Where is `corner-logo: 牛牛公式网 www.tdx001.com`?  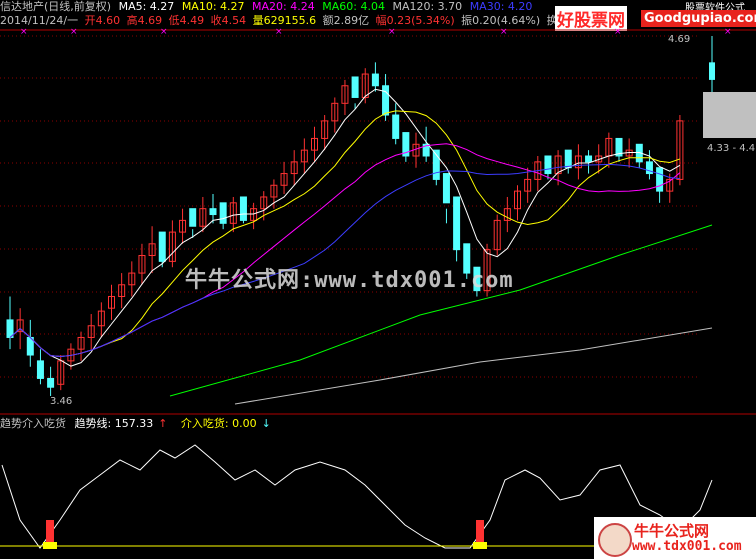 corner-logo: 牛牛公式网 www.tdx001.com is located at coordinates (675, 538).